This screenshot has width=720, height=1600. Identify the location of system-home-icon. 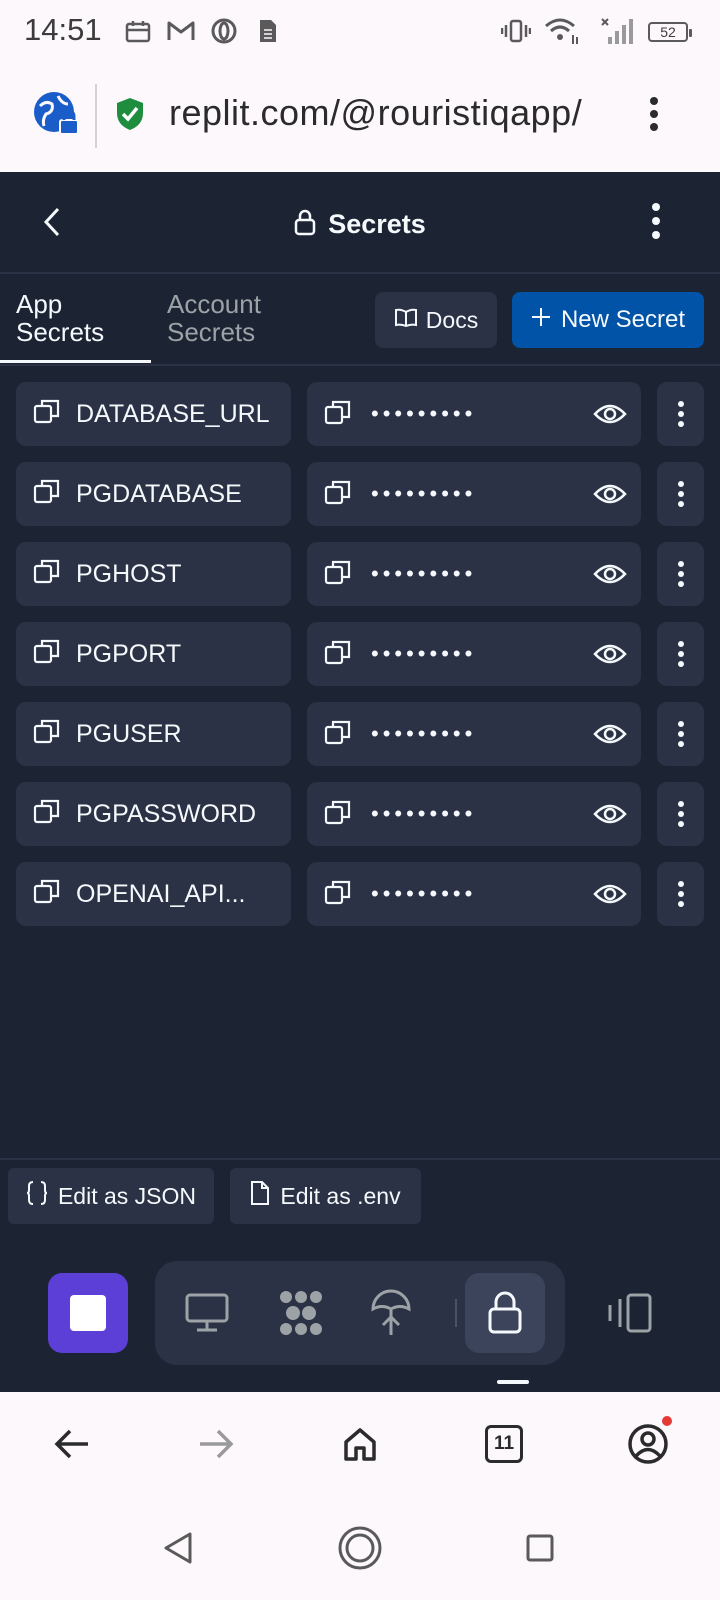
(360, 1548).